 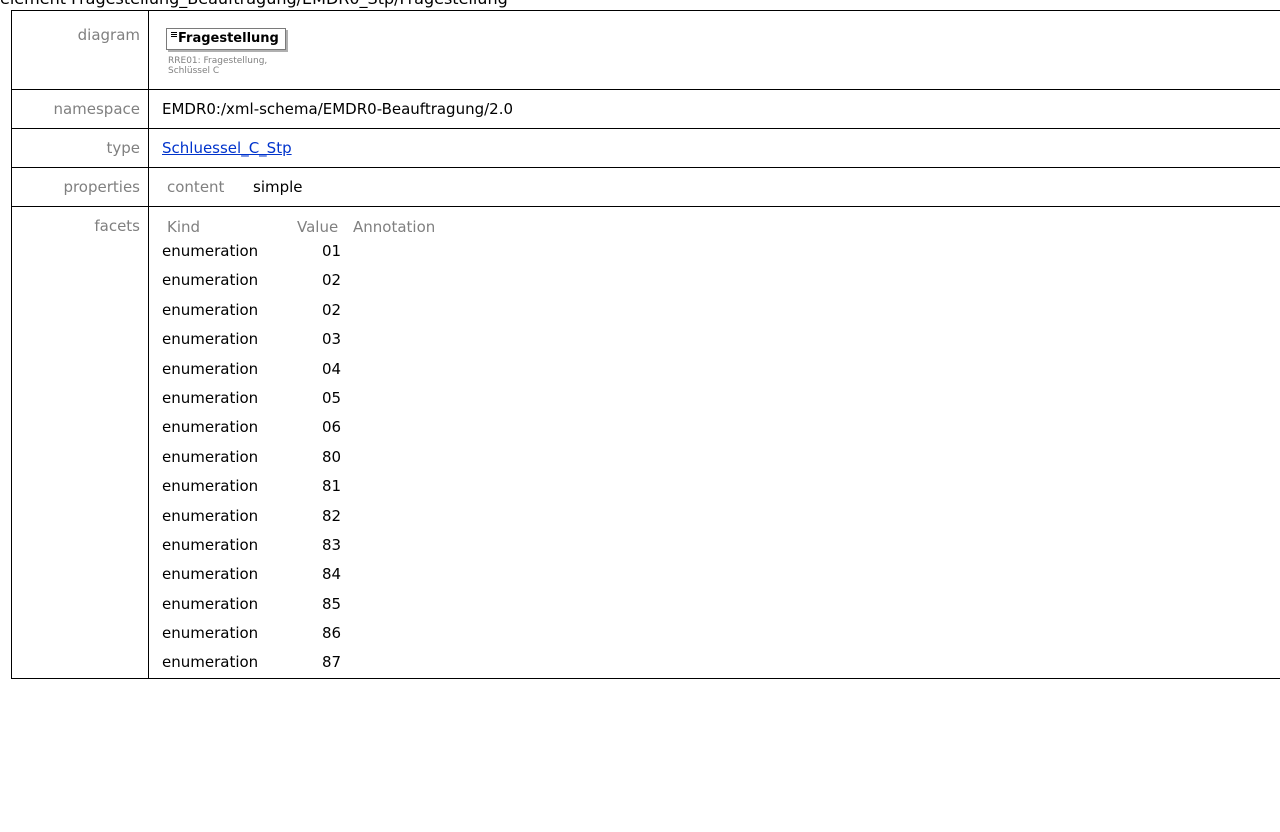 I want to click on facet-row: enumeration 01, so click(x=721, y=251).